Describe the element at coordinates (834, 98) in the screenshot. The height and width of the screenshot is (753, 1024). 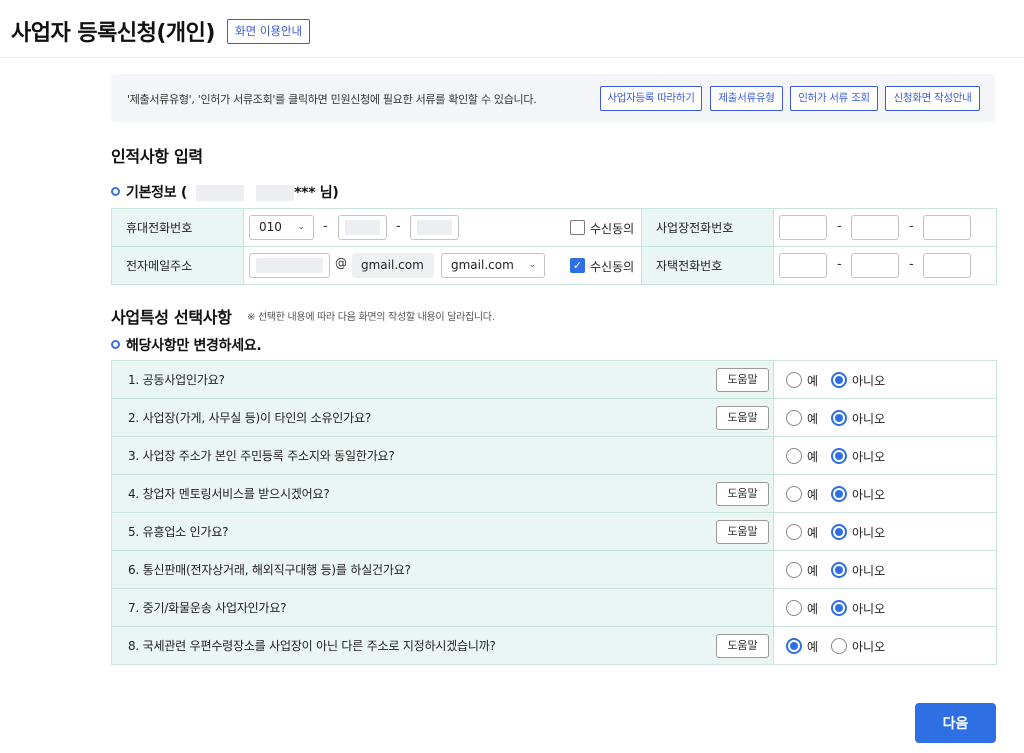
I see `permit-document-lookup-button: 인허가 서류 조회` at that location.